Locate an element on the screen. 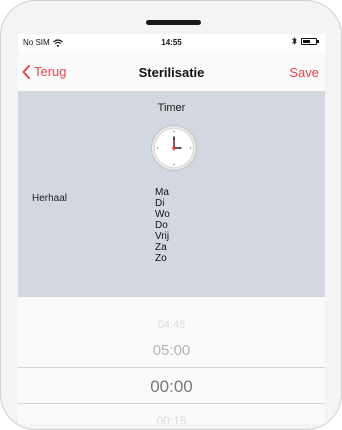 The height and width of the screenshot is (430, 342). status-time: 14:55 is located at coordinates (171, 42).